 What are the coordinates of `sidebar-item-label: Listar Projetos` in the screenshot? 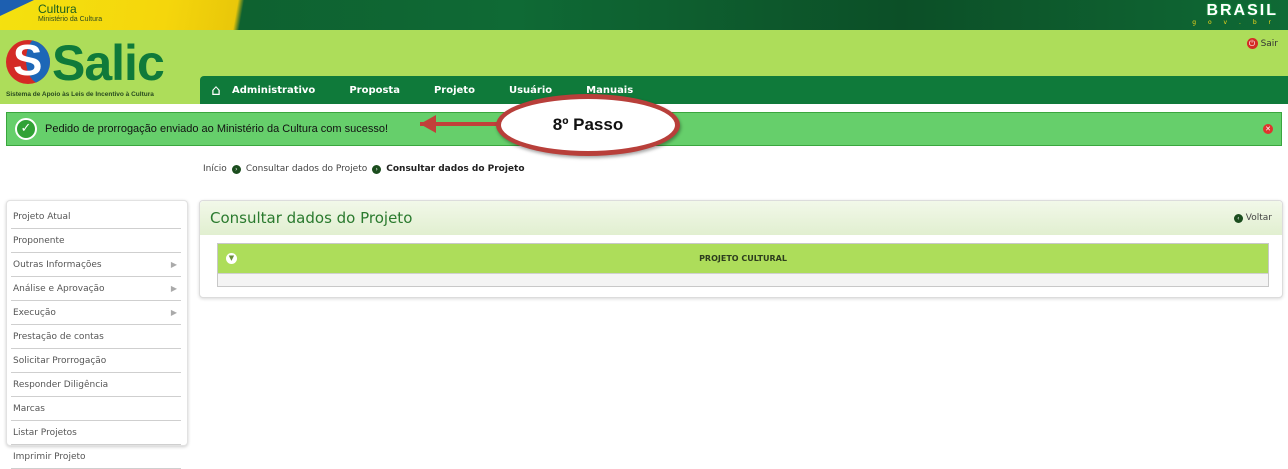 It's located at (45, 432).